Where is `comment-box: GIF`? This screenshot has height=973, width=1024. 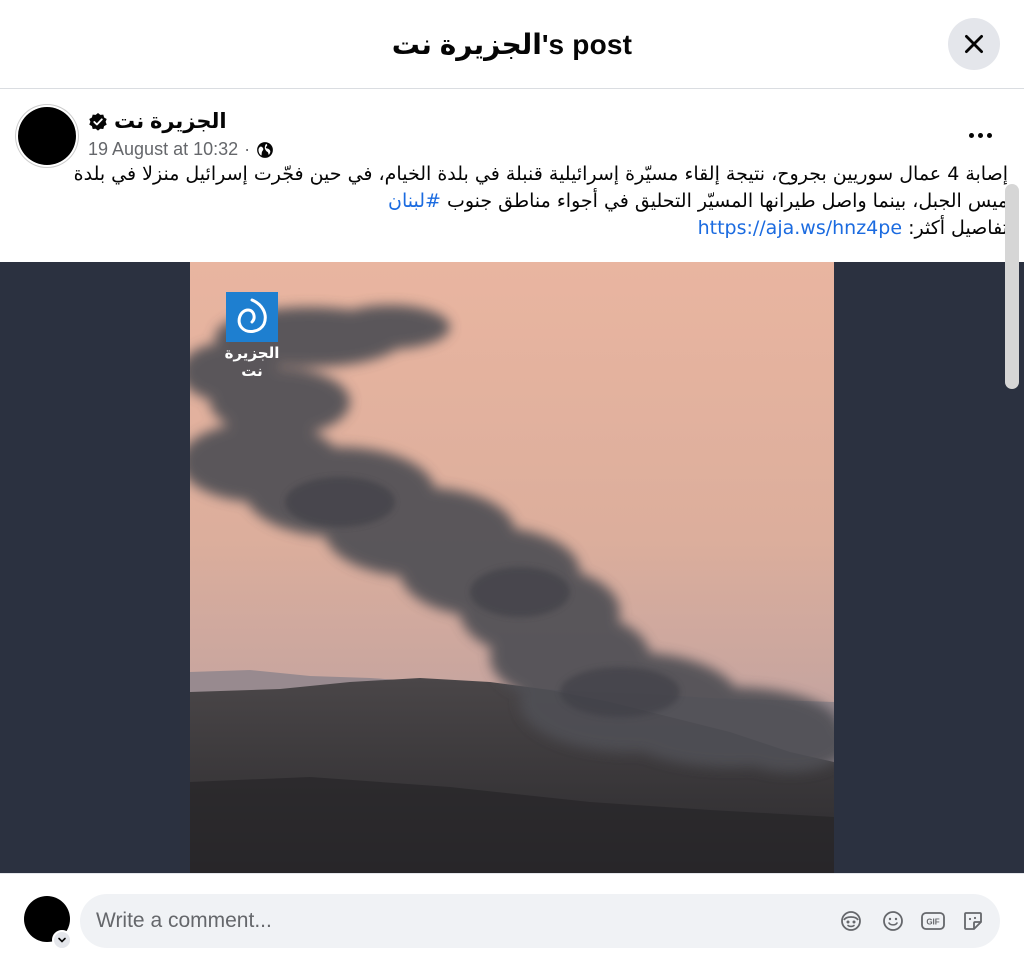
comment-box: GIF is located at coordinates (540, 921).